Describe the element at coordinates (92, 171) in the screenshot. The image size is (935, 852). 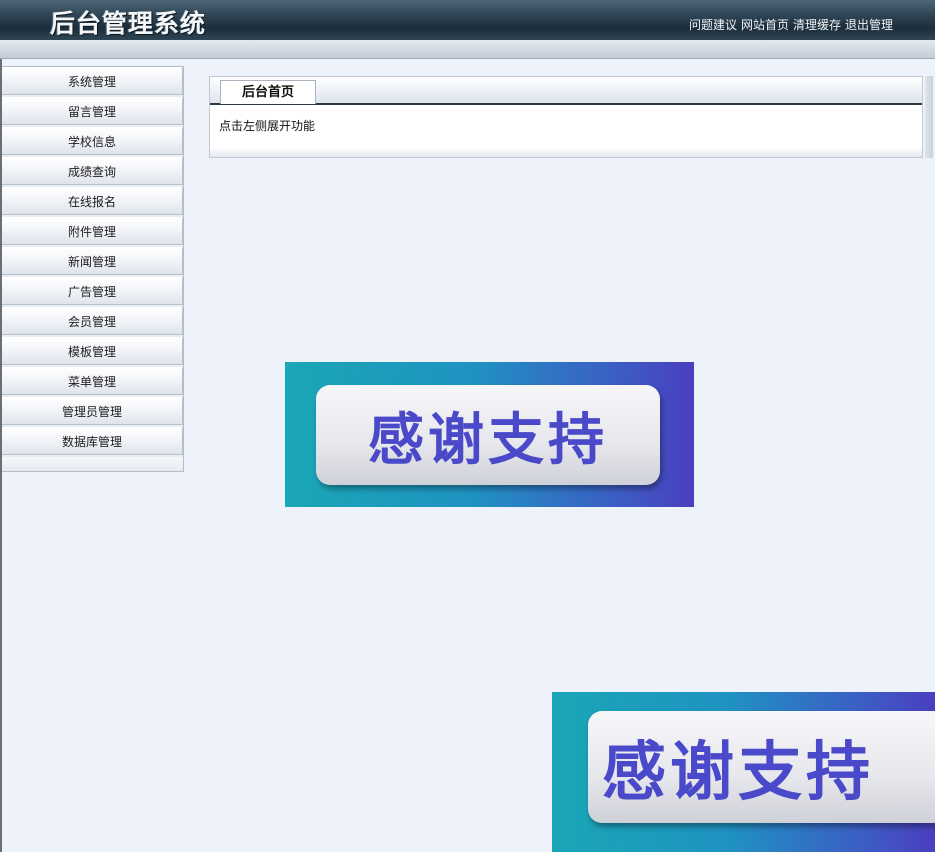
I see `sidebar-item-grades: 成绩查询` at that location.